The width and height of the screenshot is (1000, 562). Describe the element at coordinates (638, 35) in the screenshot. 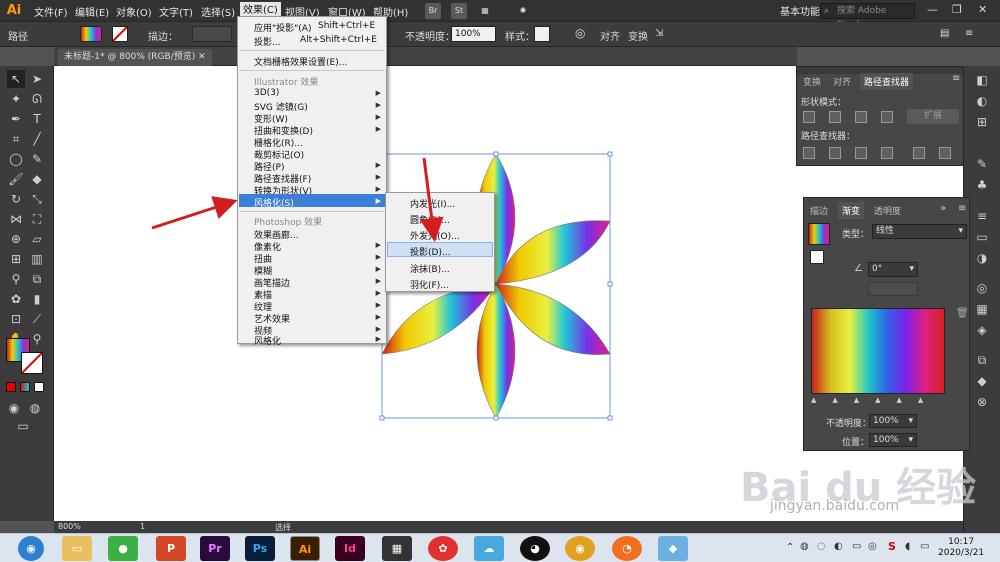

I see `transform-link: 变换` at that location.